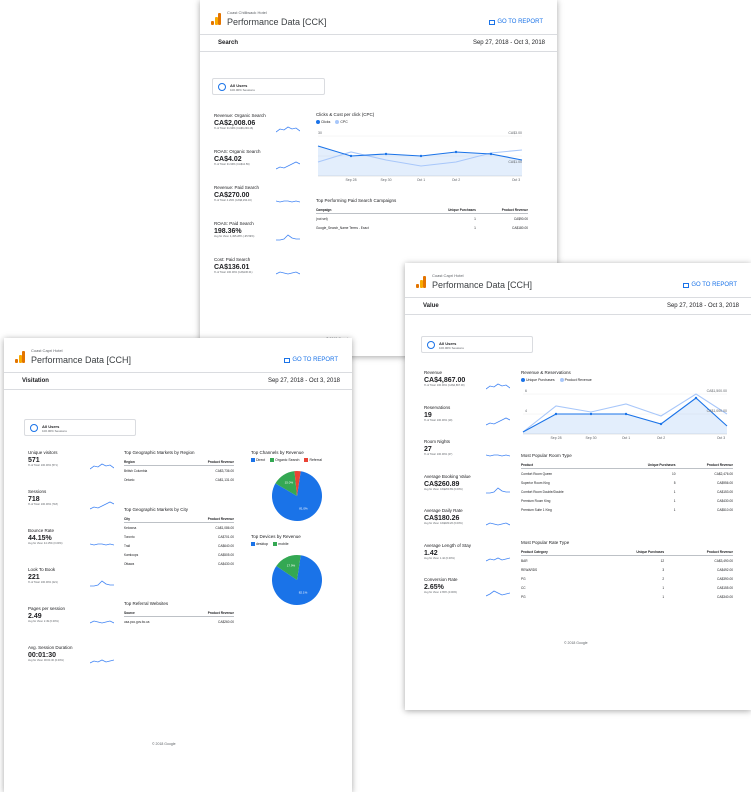  What do you see at coordinates (445, 380) in the screenshot?
I see `kpi-value: CA$4,867.00` at bounding box center [445, 380].